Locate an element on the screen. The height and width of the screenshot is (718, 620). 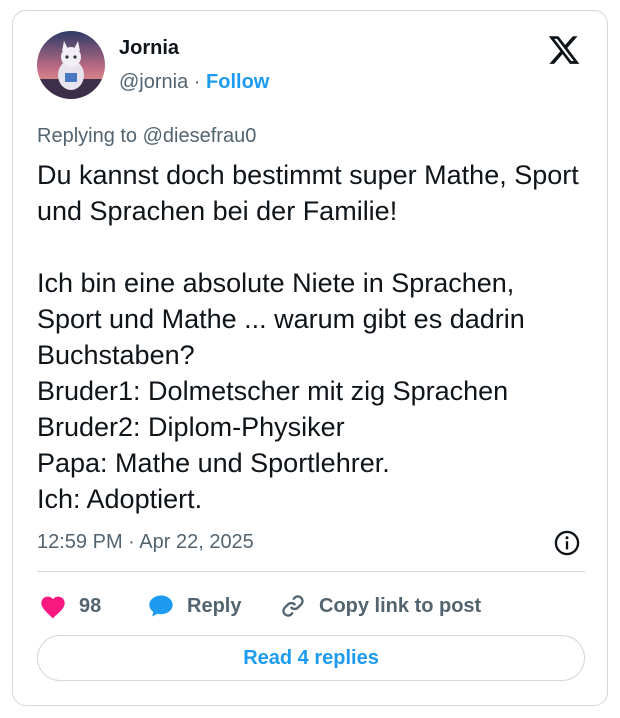
reply-button: Reply is located at coordinates (194, 606).